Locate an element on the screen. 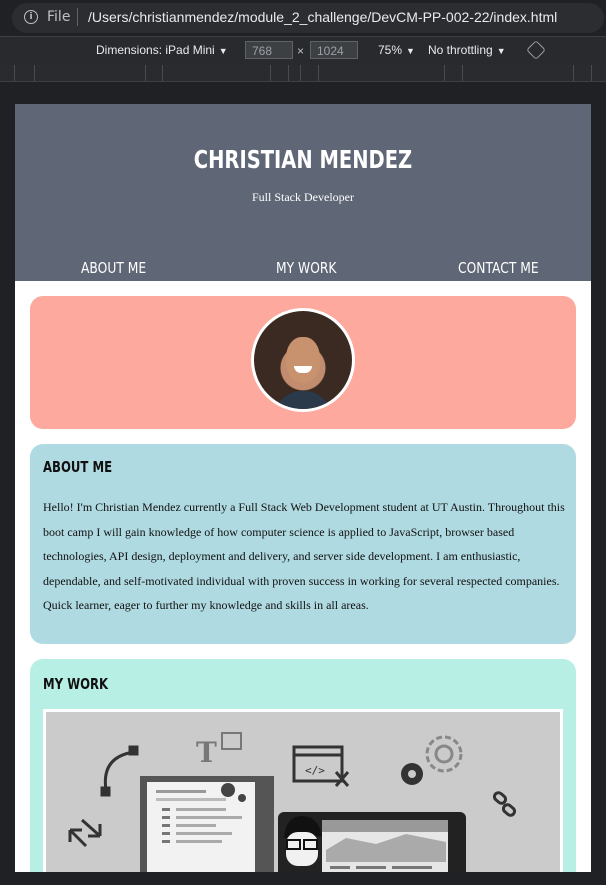 This screenshot has width=606, height=885. document-illustration is located at coordinates (207, 824).